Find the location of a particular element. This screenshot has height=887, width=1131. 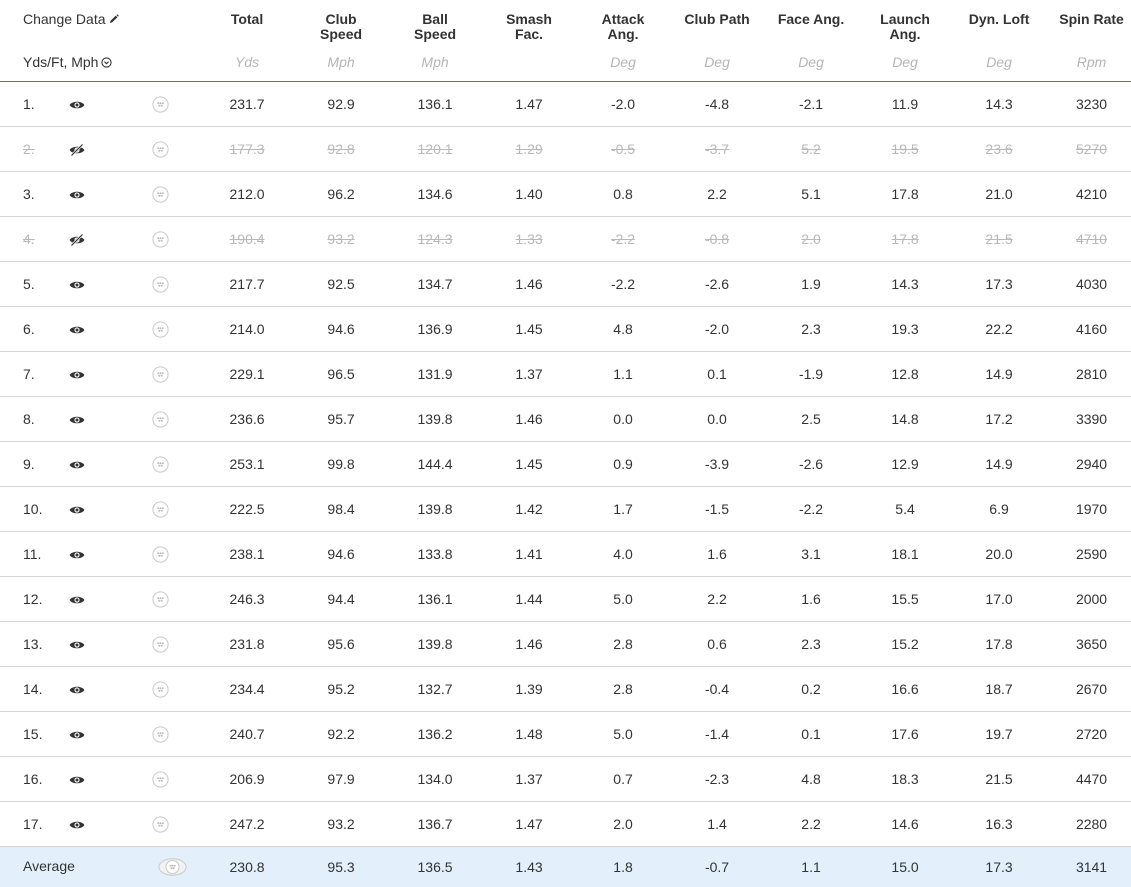

cell-club-path: 0.1 is located at coordinates (717, 374).